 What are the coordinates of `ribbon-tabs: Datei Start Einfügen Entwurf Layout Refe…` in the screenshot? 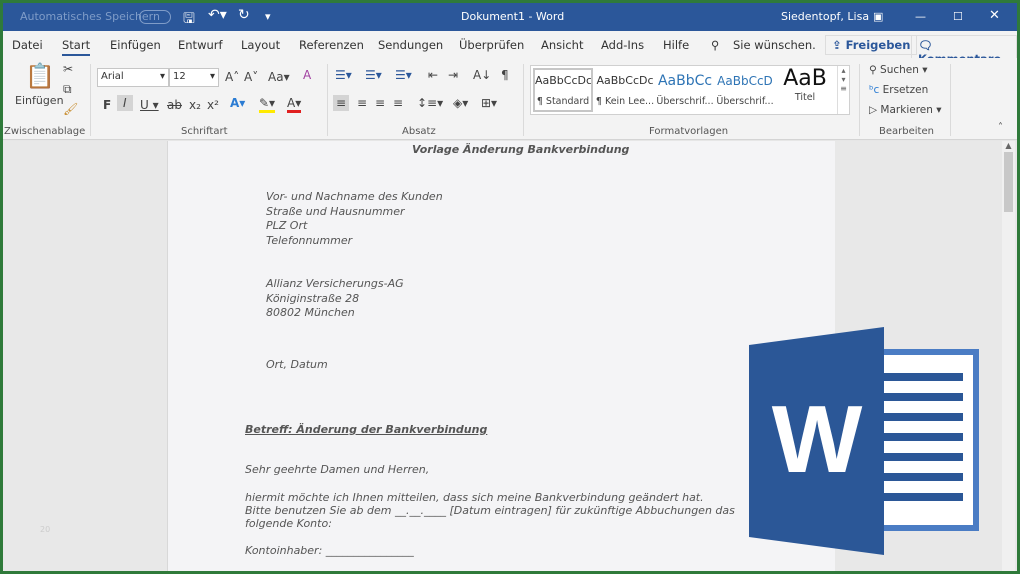 It's located at (510, 50).